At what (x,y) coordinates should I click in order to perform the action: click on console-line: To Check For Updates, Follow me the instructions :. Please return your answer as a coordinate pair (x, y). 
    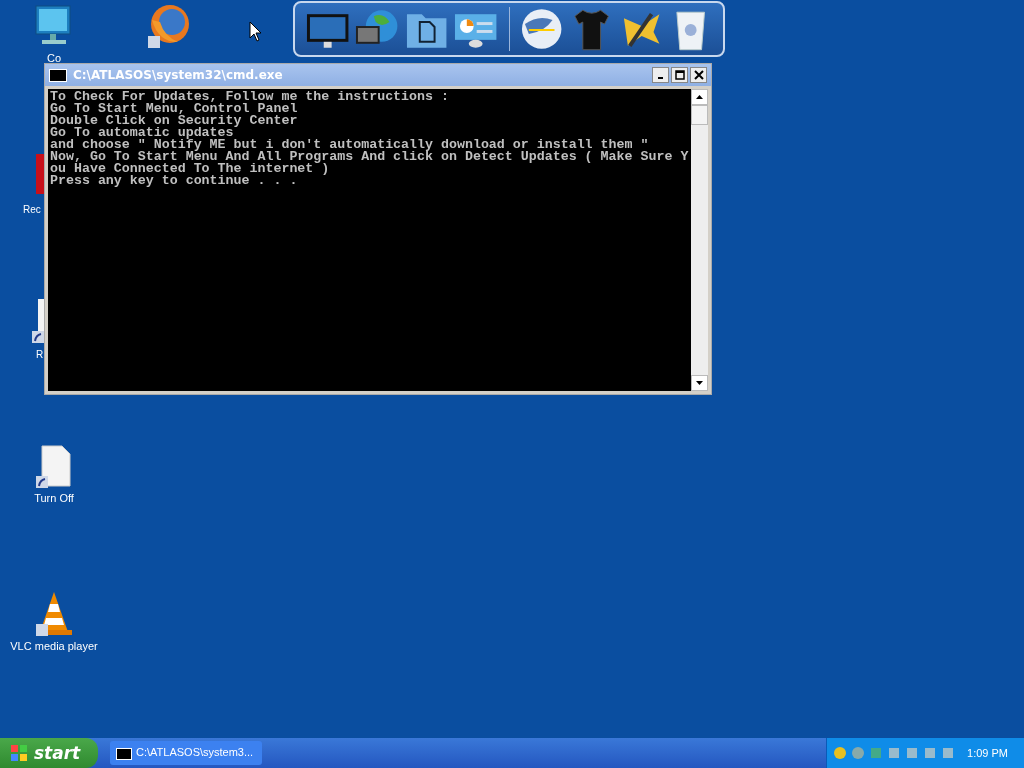
    Looking at the image, I should click on (250, 97).